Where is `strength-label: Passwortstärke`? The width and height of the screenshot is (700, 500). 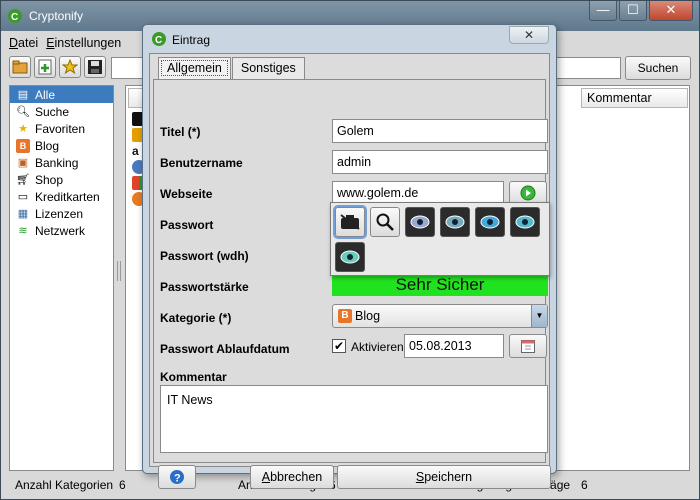
strength-label: Passwortstärke is located at coordinates (204, 287).